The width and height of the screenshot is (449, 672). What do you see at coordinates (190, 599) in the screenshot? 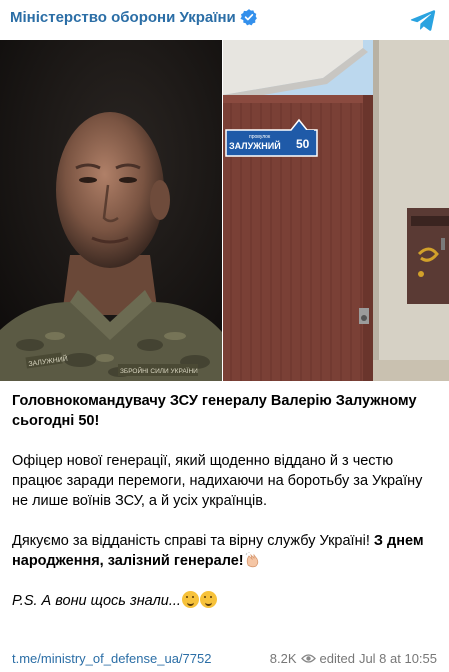
I see `thinking-face-icon` at bounding box center [190, 599].